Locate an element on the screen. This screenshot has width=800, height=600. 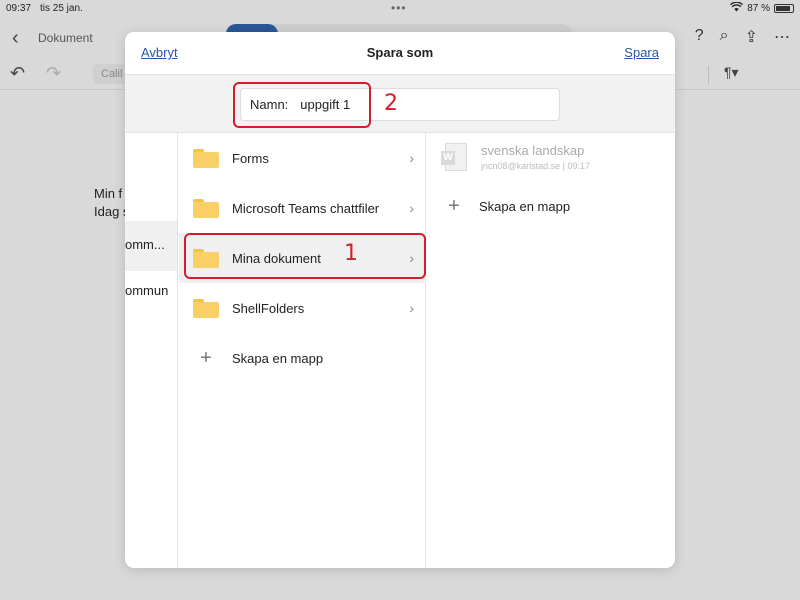
folder-row-teams: Microsoft Teams chattfiler › is located at coordinates (302, 208).